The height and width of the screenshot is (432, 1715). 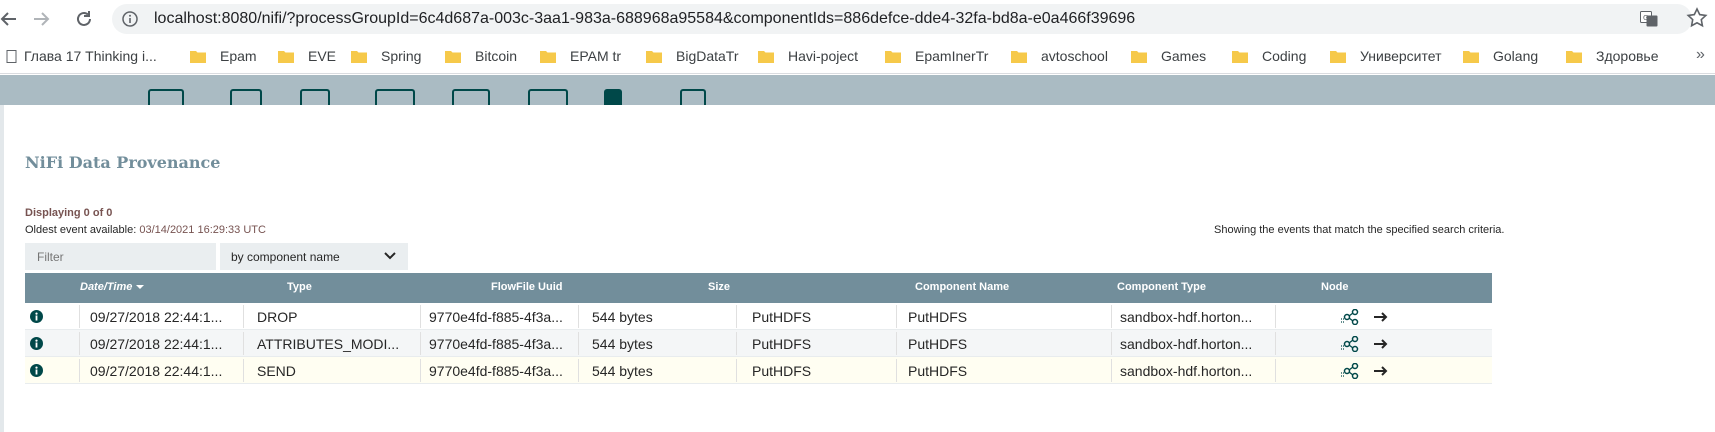 What do you see at coordinates (1649, 19) in the screenshot?
I see `translate-icon: G` at bounding box center [1649, 19].